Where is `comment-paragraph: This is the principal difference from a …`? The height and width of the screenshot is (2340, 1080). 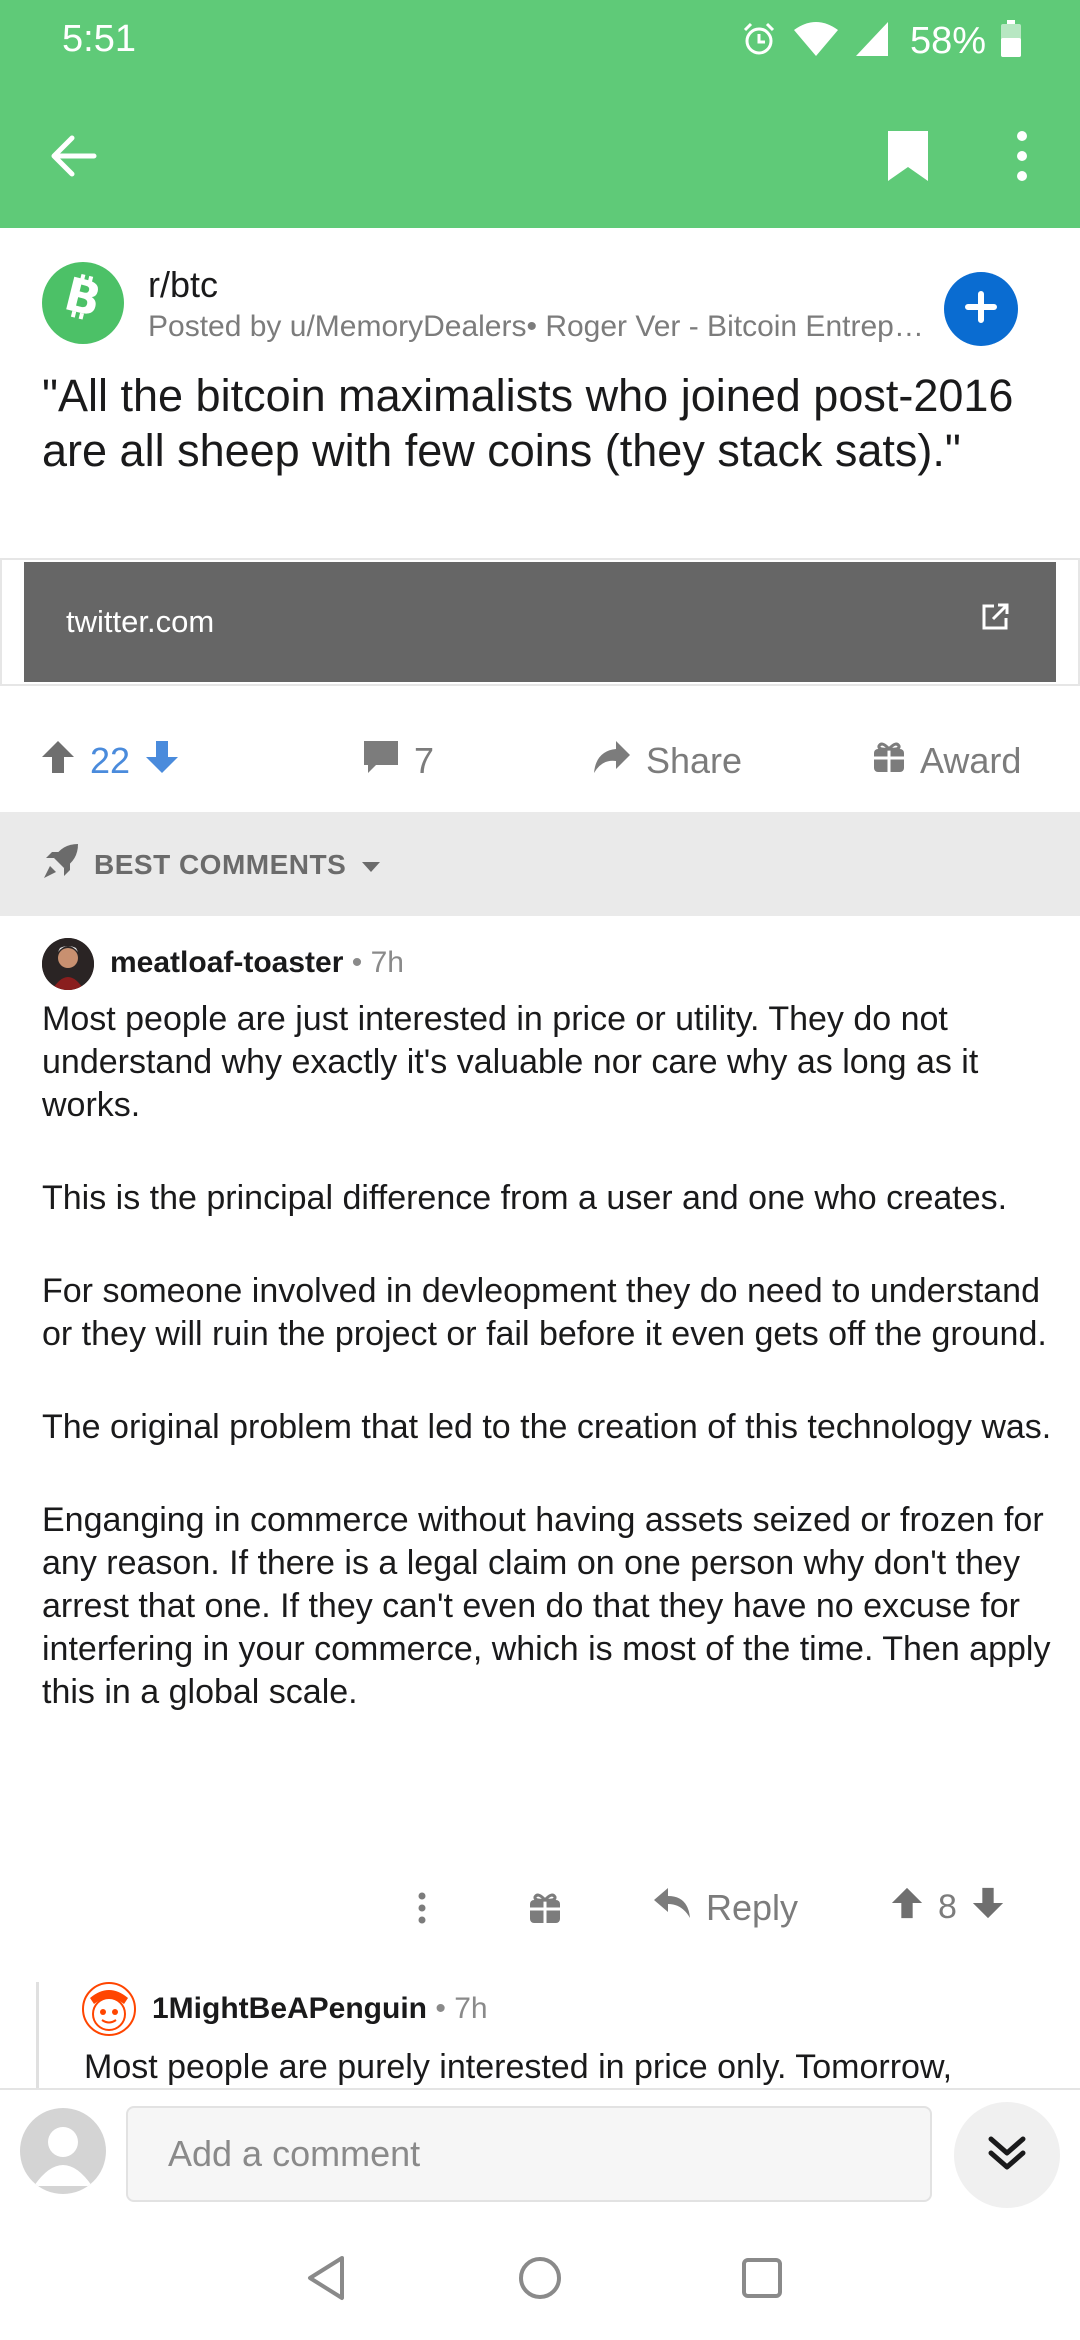 comment-paragraph: This is the principal difference from a … is located at coordinates (525, 1198).